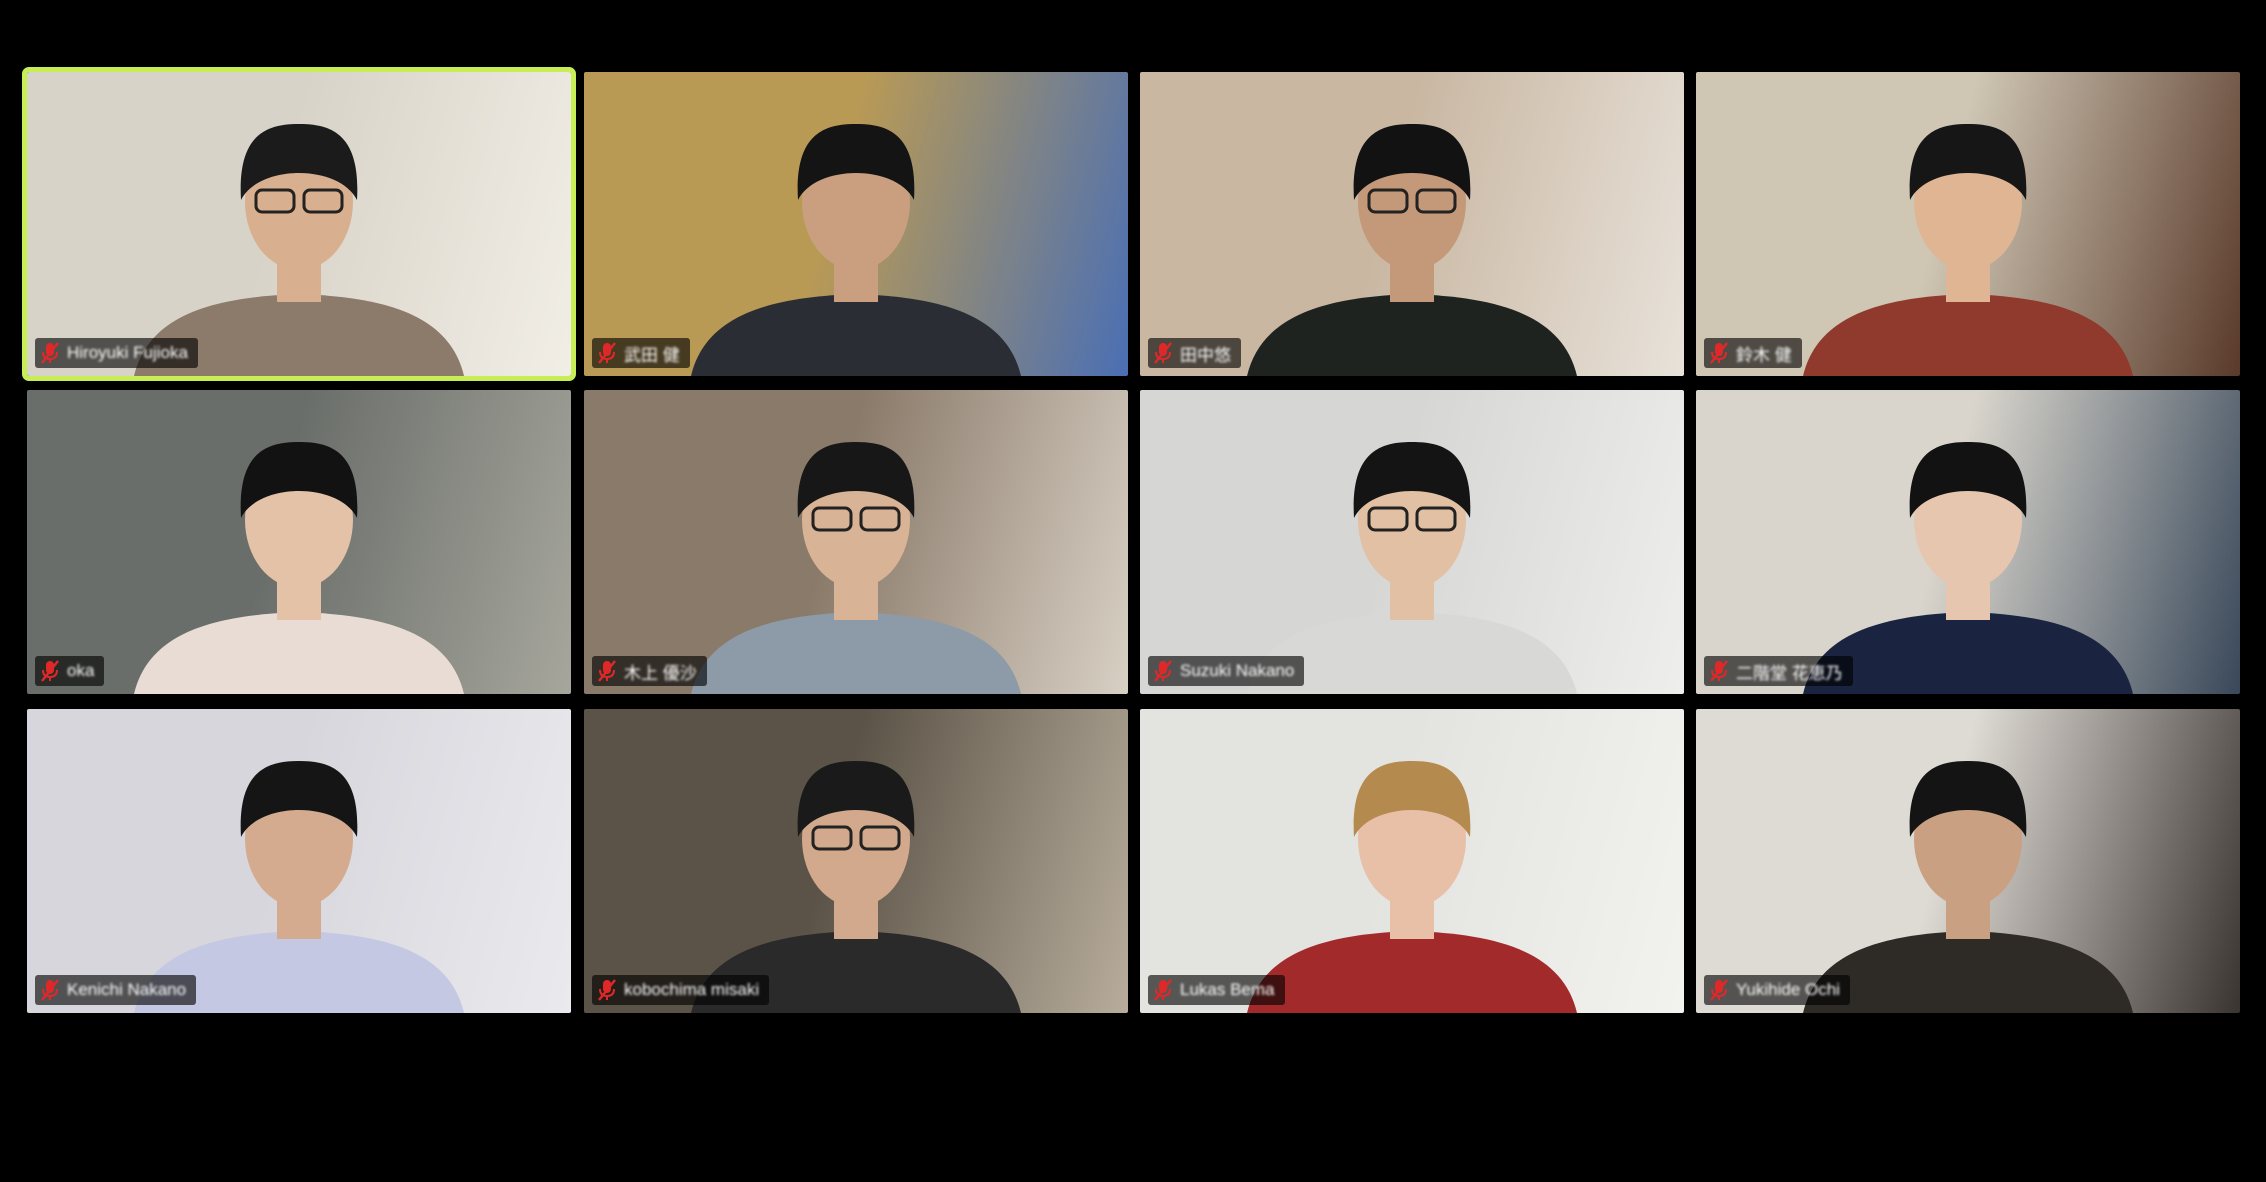  Describe the element at coordinates (660, 673) in the screenshot. I see `participant-name: 木上 優沙` at that location.